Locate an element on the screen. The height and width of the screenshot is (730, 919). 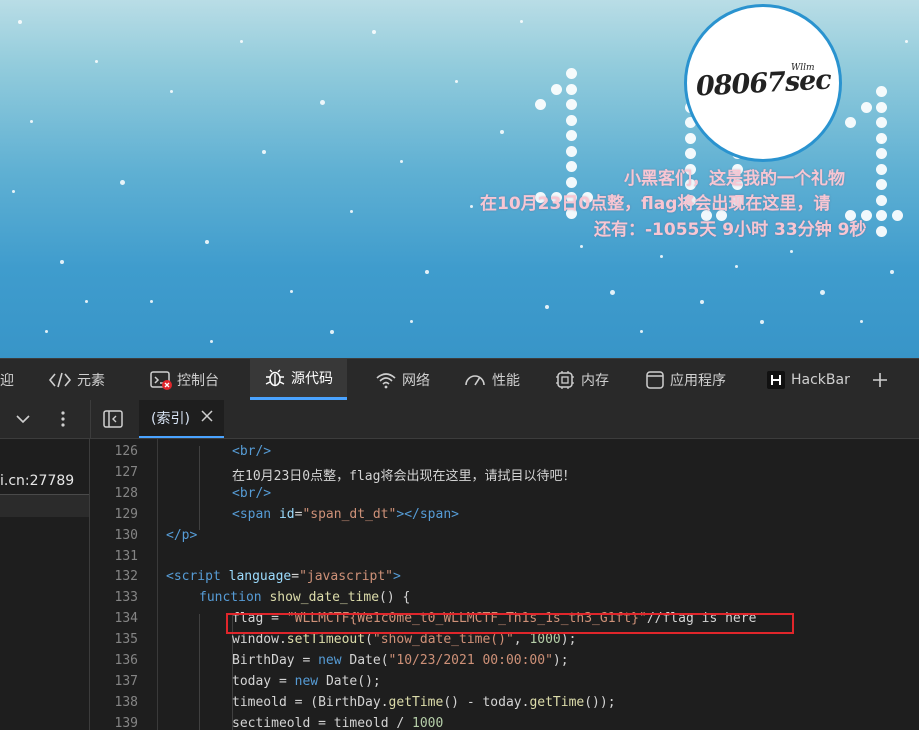
greeting-line: 小黑客们，这是我的一个礼物 is located at coordinates (734, 179).